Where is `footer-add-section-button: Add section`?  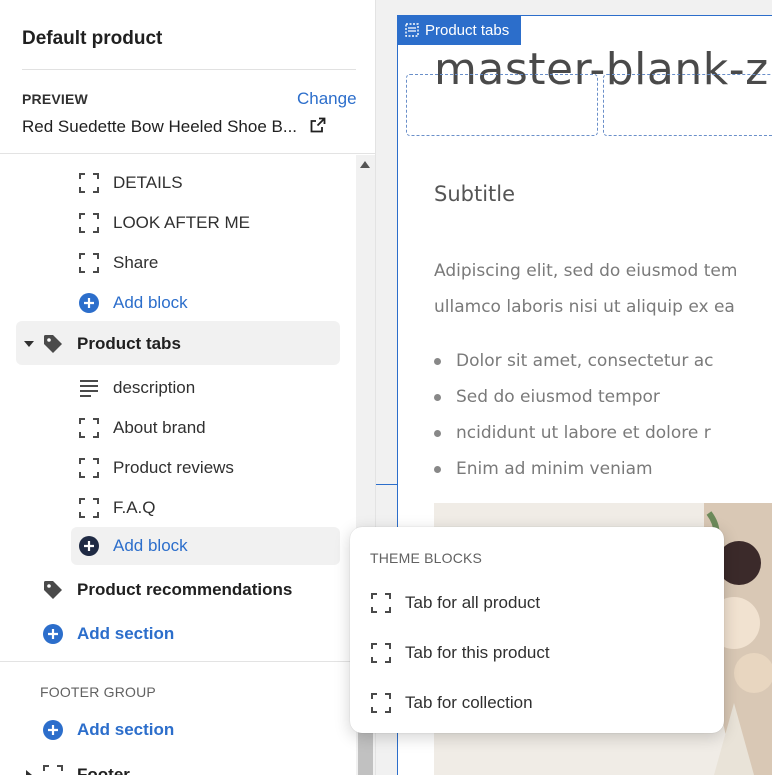 footer-add-section-button: Add section is located at coordinates (108, 730).